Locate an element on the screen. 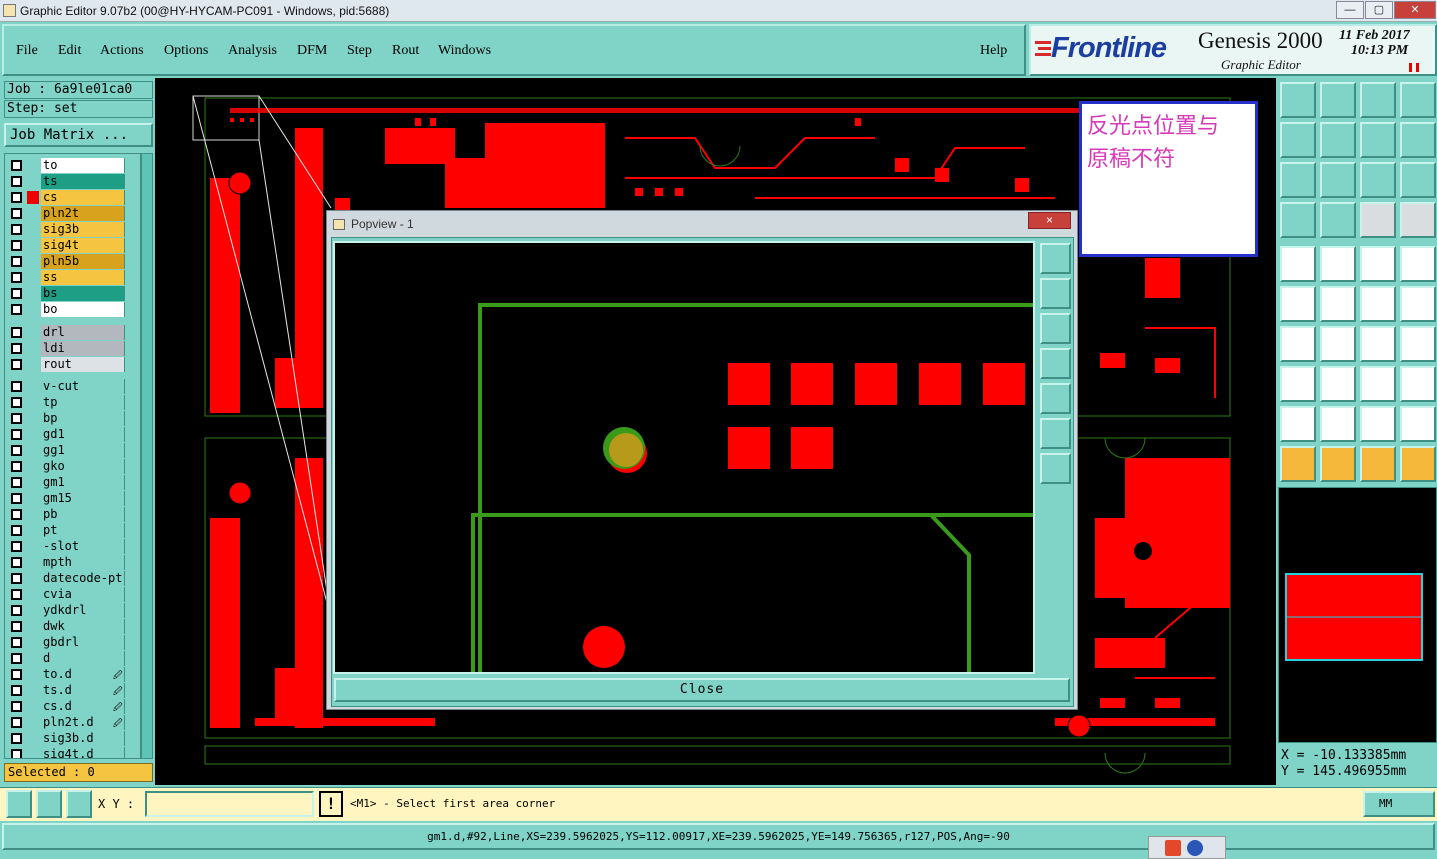 This screenshot has height=859, width=1437. menu-actions: Actions is located at coordinates (122, 51).